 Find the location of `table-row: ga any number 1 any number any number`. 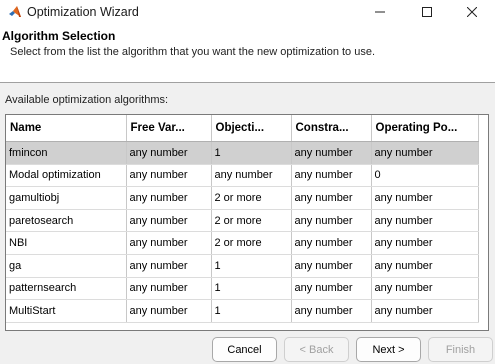

table-row: ga any number 1 any number any number is located at coordinates (242, 266).